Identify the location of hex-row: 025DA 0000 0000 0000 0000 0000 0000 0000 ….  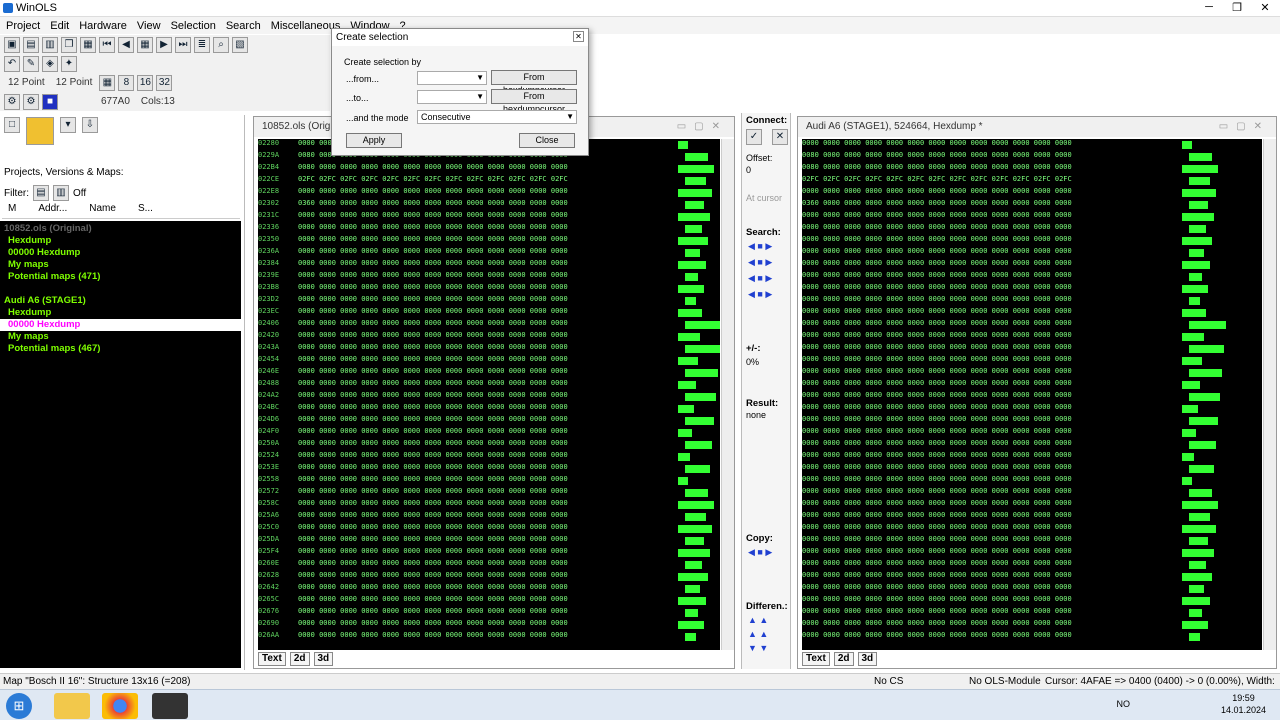
(413, 541).